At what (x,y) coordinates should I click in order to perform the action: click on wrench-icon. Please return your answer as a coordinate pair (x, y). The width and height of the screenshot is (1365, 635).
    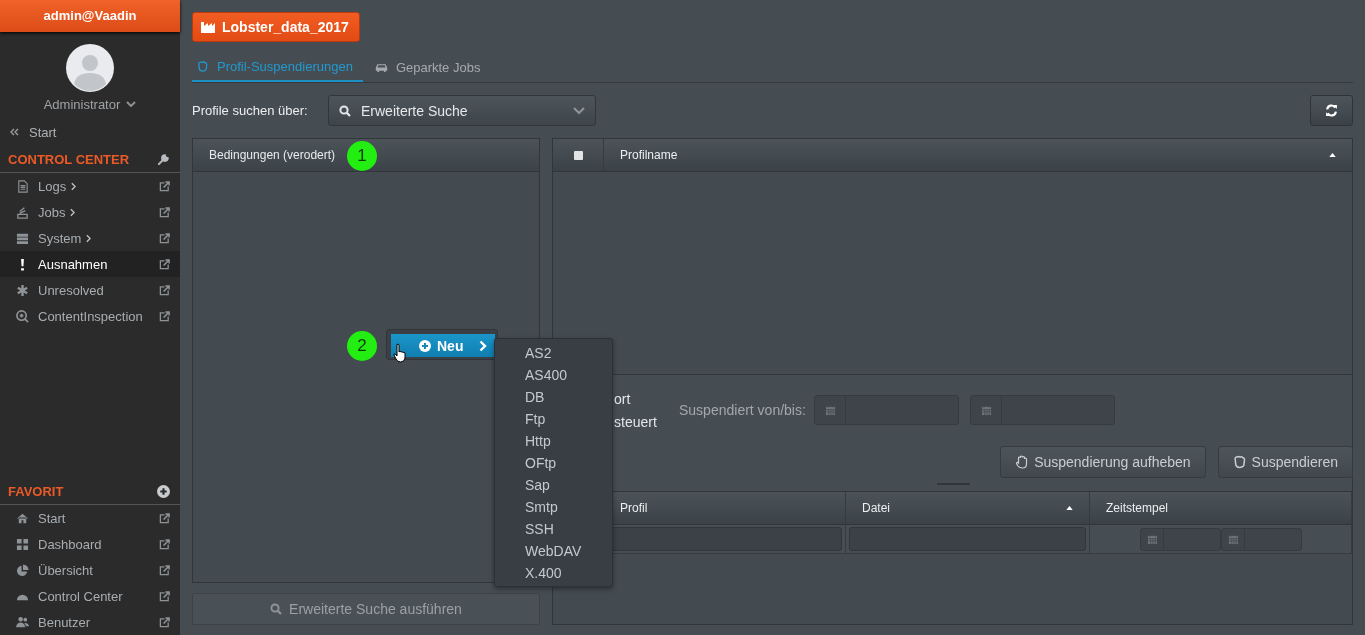
    Looking at the image, I should click on (163, 159).